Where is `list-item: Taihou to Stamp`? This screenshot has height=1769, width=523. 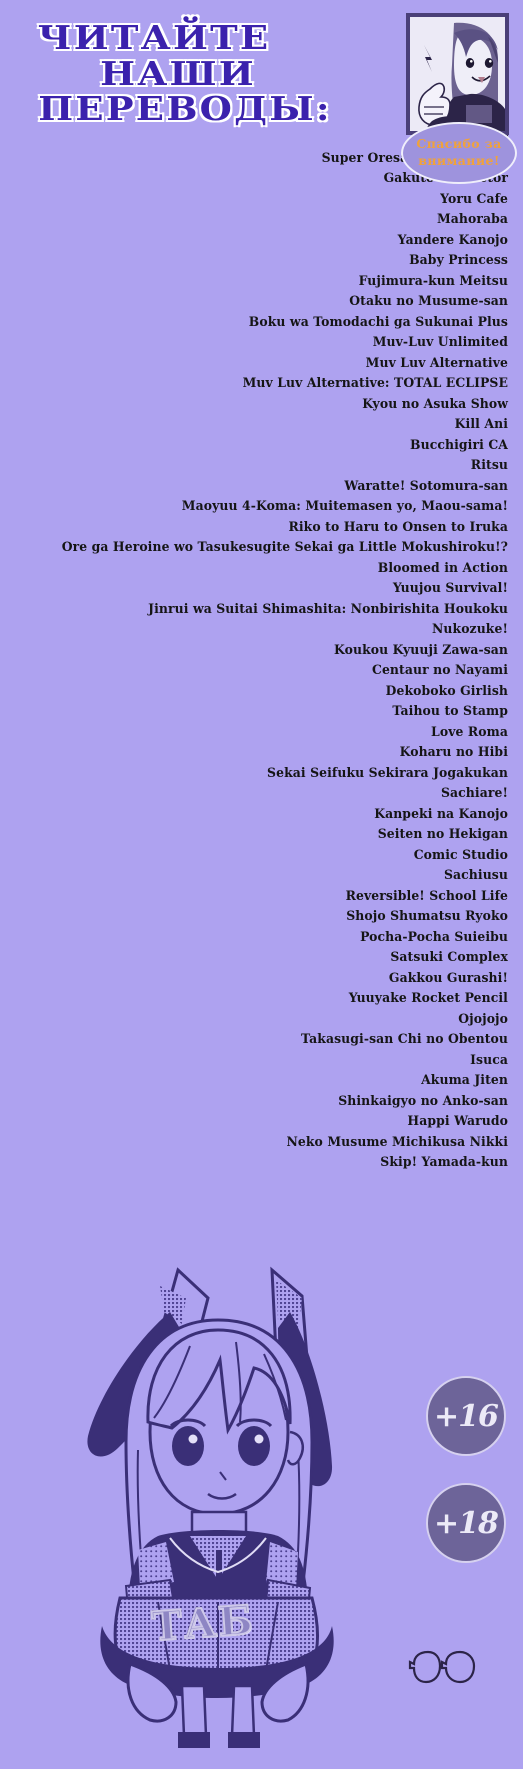 list-item: Taihou to Stamp is located at coordinates (450, 711).